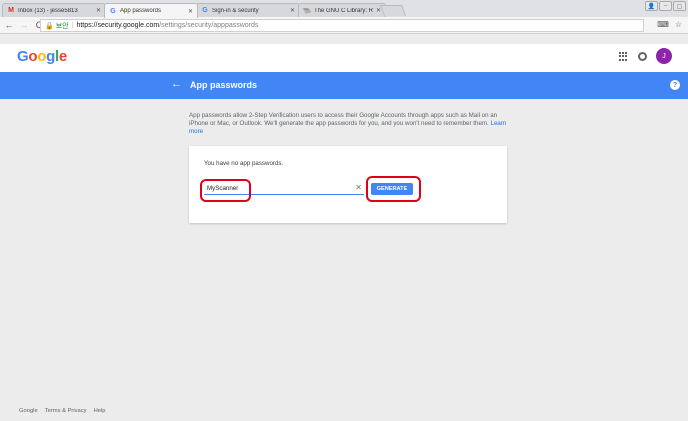 This screenshot has height=421, width=688. I want to click on url-path: /settings/security/apppasswords, so click(209, 25).